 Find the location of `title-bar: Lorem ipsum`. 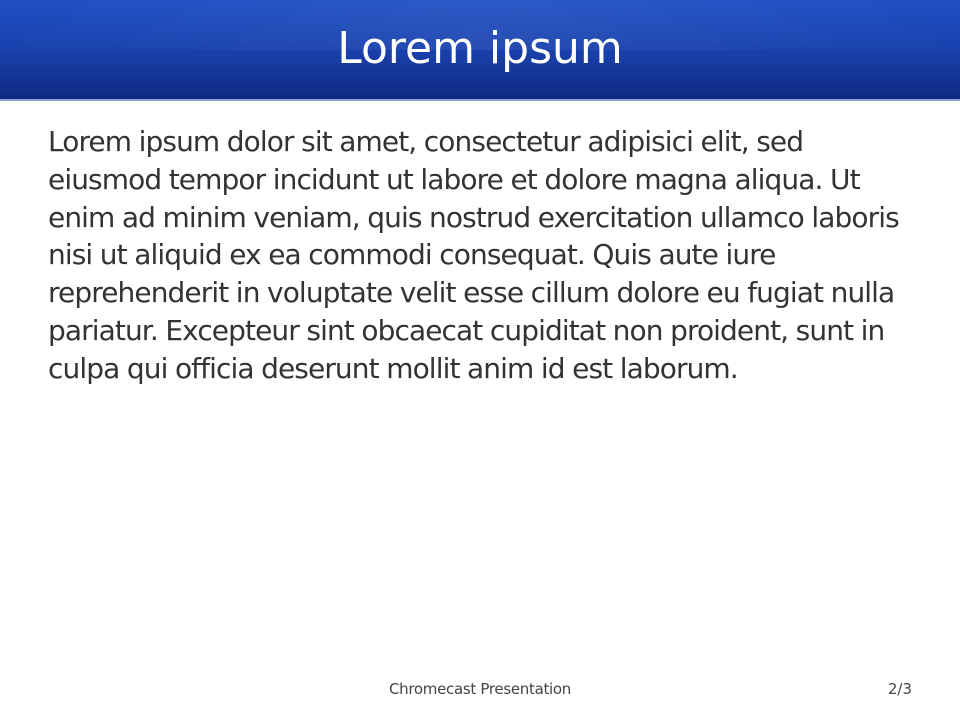

title-bar: Lorem ipsum is located at coordinates (480, 50).